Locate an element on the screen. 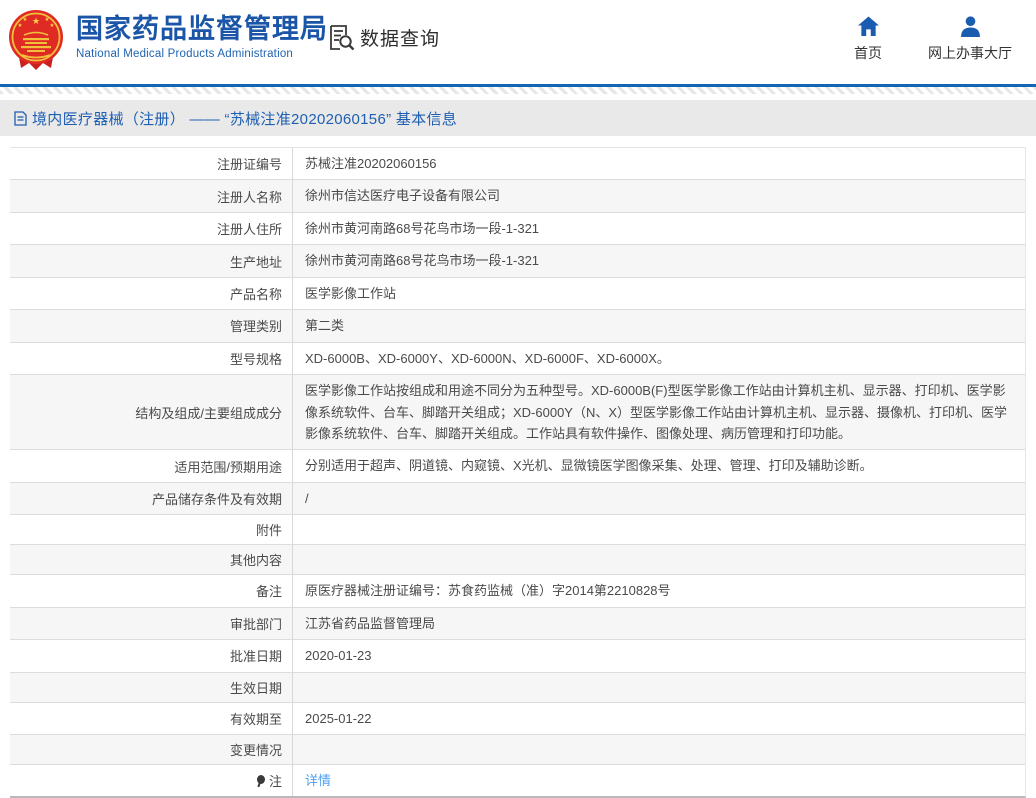  table-row: 管理类别 第二类 is located at coordinates (517, 325).